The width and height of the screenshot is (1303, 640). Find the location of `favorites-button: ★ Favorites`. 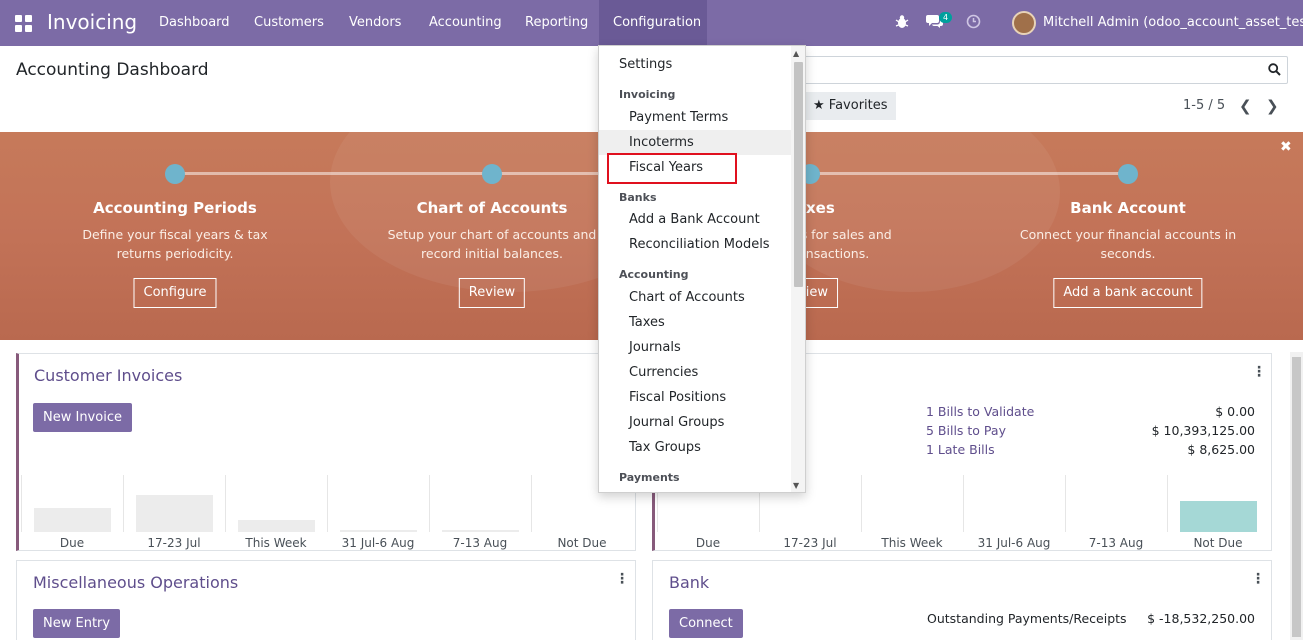

favorites-button: ★ Favorites is located at coordinates (850, 106).